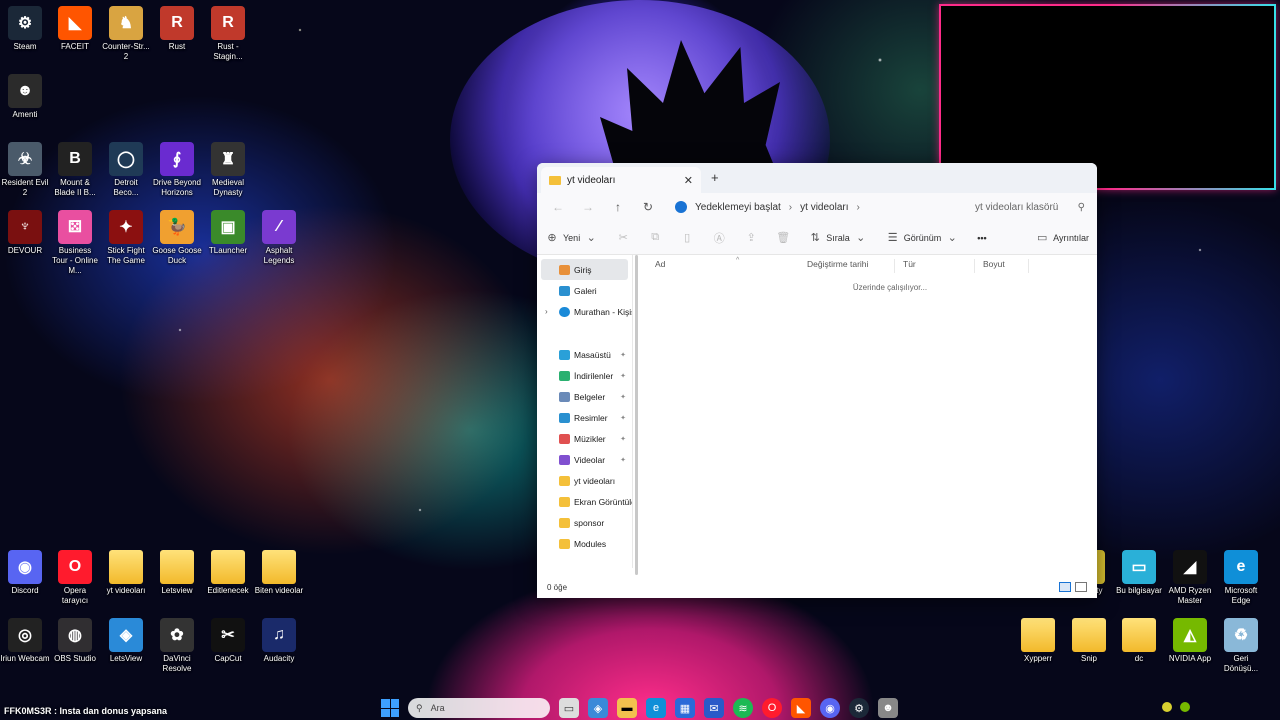 The image size is (1280, 720). Describe the element at coordinates (1030, 207) in the screenshot. I see `search-input: yt videoları klasörü ⚲` at that location.